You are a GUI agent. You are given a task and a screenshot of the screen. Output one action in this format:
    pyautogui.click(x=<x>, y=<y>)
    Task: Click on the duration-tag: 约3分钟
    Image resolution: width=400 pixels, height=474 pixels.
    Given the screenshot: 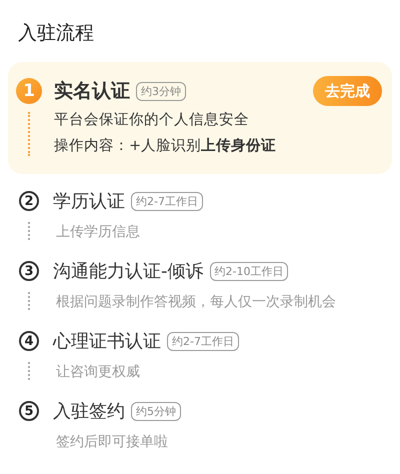 What is the action you would take?
    pyautogui.click(x=161, y=91)
    